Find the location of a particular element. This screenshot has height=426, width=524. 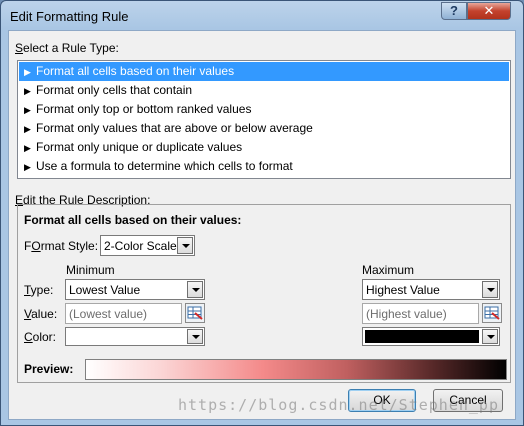

min-type-select: Lowest Value is located at coordinates (135, 289).